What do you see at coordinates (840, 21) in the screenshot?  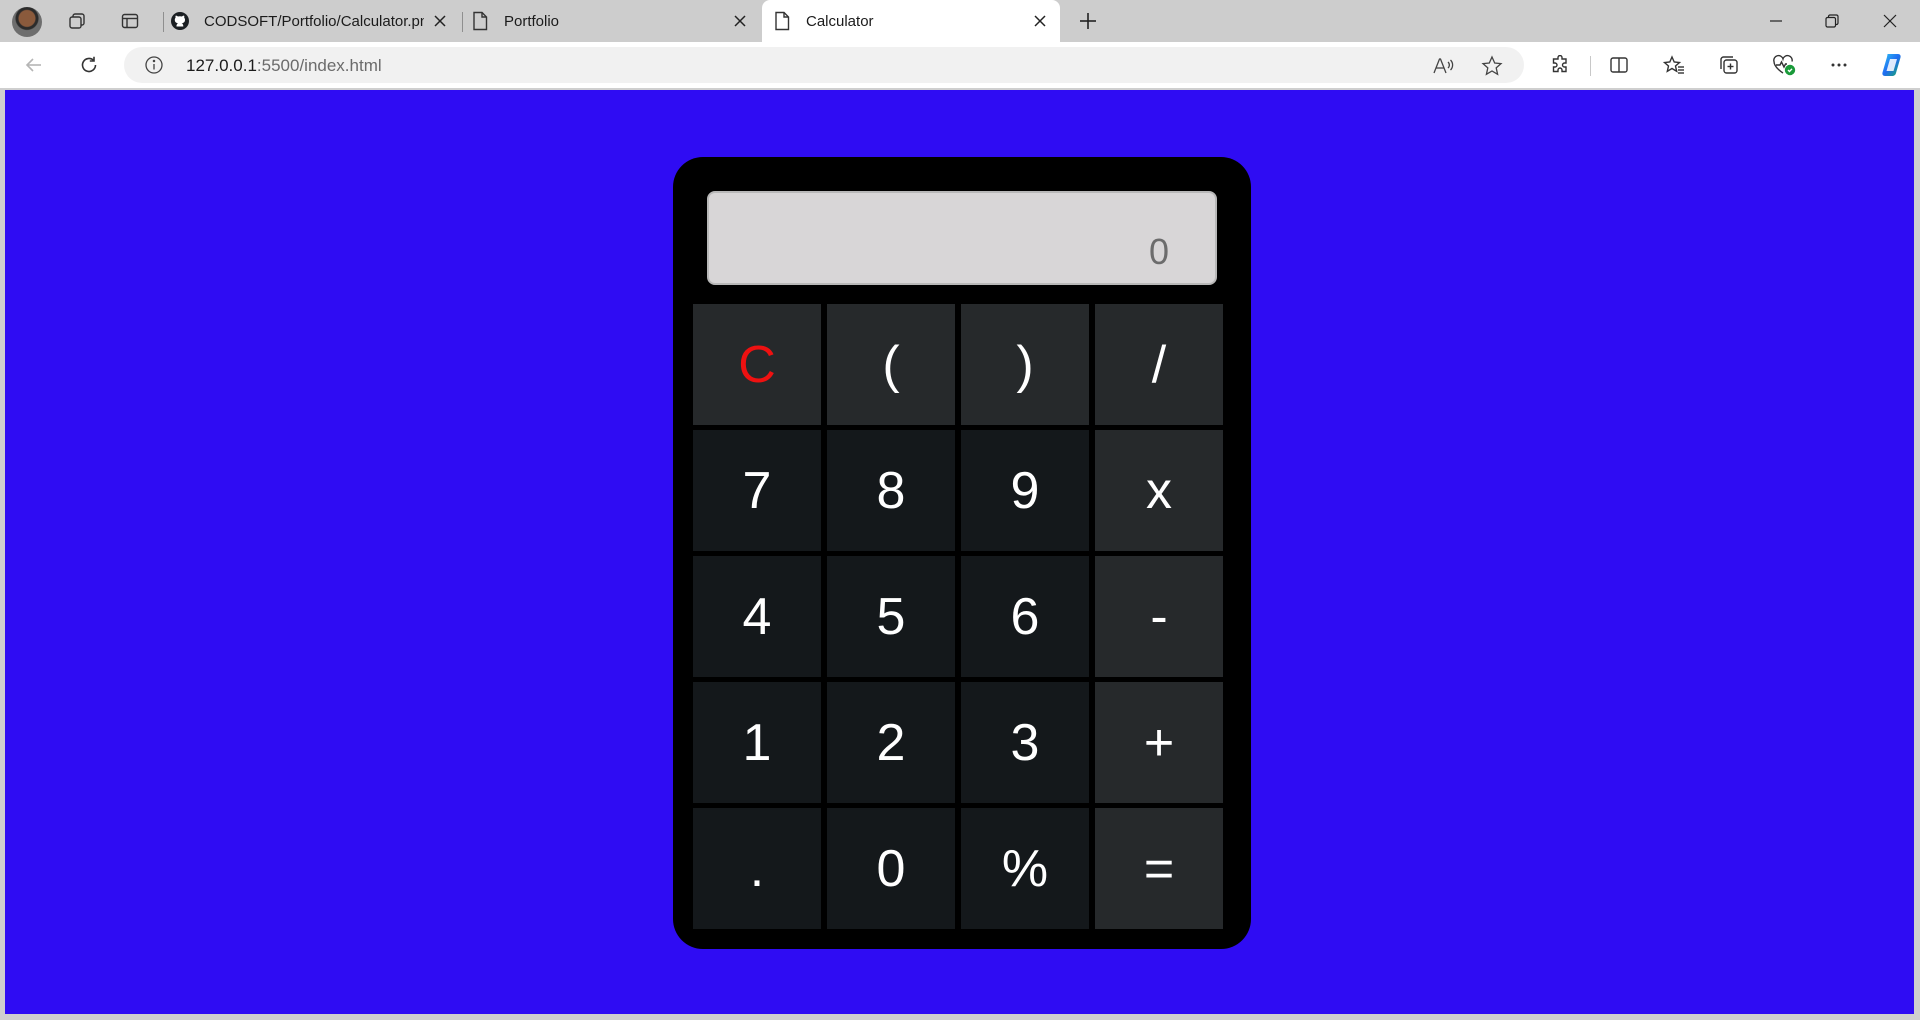 I see `tab-title: Calculator` at bounding box center [840, 21].